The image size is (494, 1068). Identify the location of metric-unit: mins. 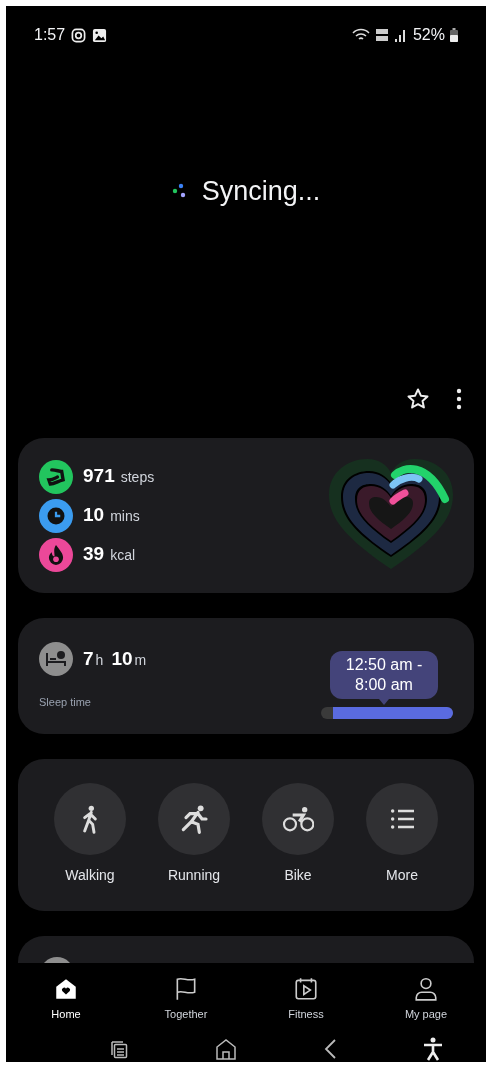
(125, 517).